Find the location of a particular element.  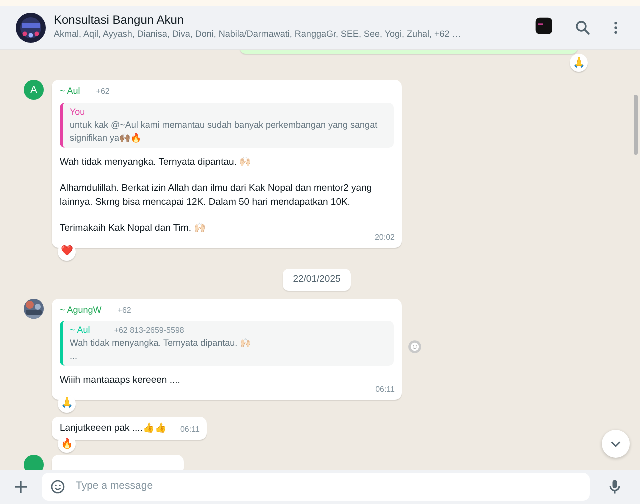

reaction-emoji: 🔥 is located at coordinates (67, 444).